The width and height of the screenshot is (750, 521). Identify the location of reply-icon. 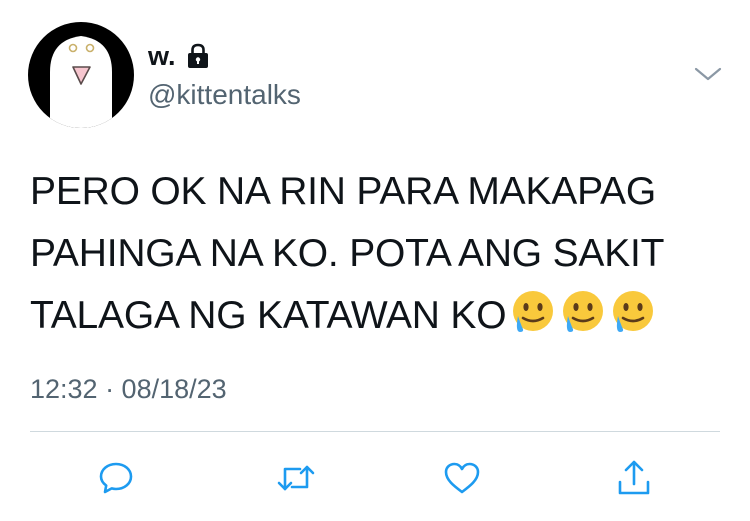
(116, 478).